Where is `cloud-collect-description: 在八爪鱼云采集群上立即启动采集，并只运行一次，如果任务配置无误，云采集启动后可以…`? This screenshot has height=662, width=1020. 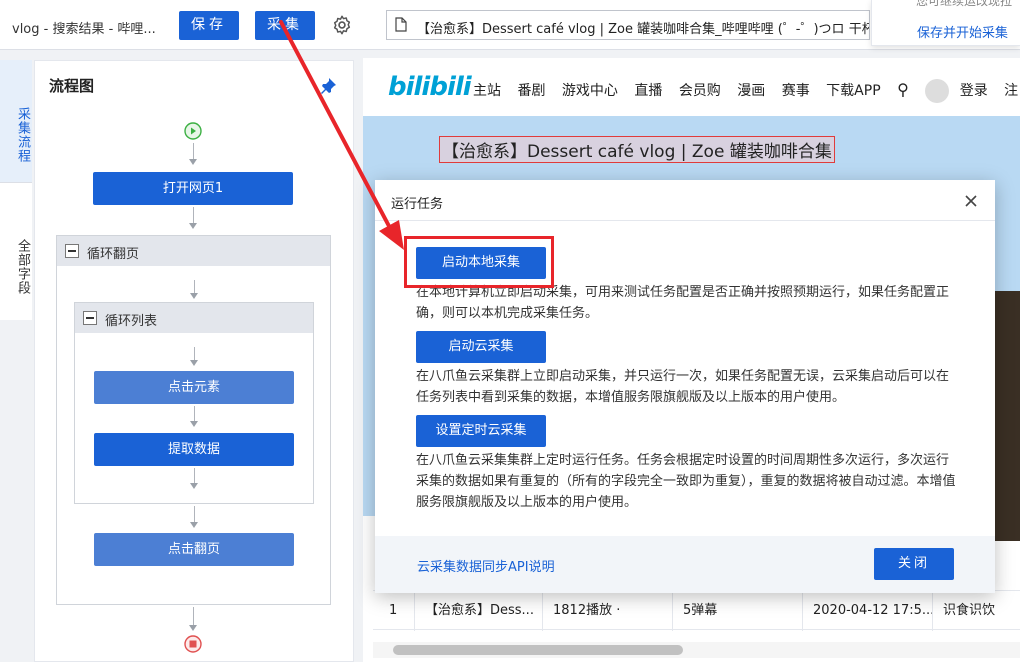 cloud-collect-description: 在八爪鱼云采集群上立即启动采集，并只运行一次，如果任务配置无误，云采集启动后可以… is located at coordinates (686, 387).